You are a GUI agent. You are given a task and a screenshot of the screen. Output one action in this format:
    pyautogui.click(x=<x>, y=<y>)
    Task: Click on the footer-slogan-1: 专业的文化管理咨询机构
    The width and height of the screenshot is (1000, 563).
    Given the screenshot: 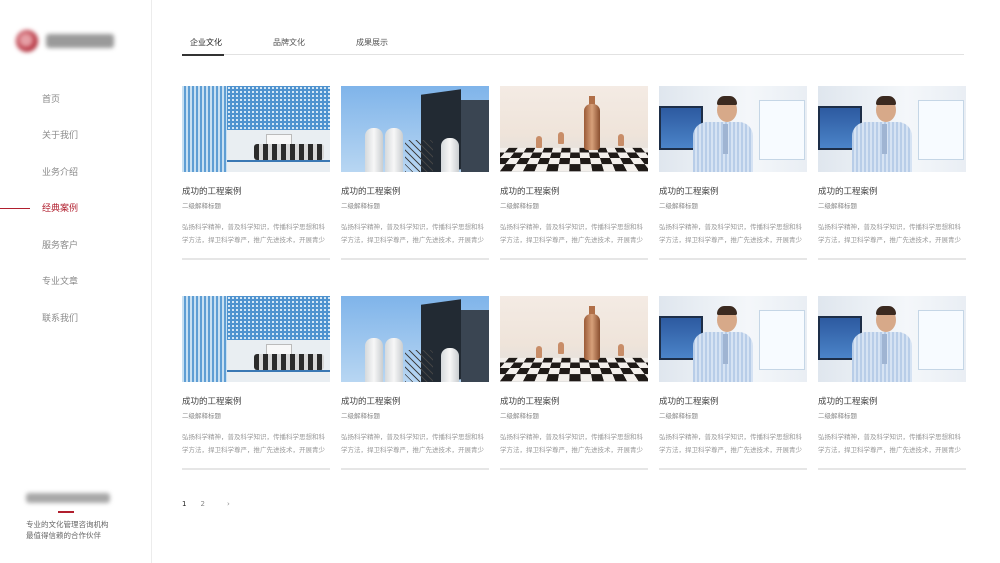 What is the action you would take?
    pyautogui.click(x=67, y=524)
    